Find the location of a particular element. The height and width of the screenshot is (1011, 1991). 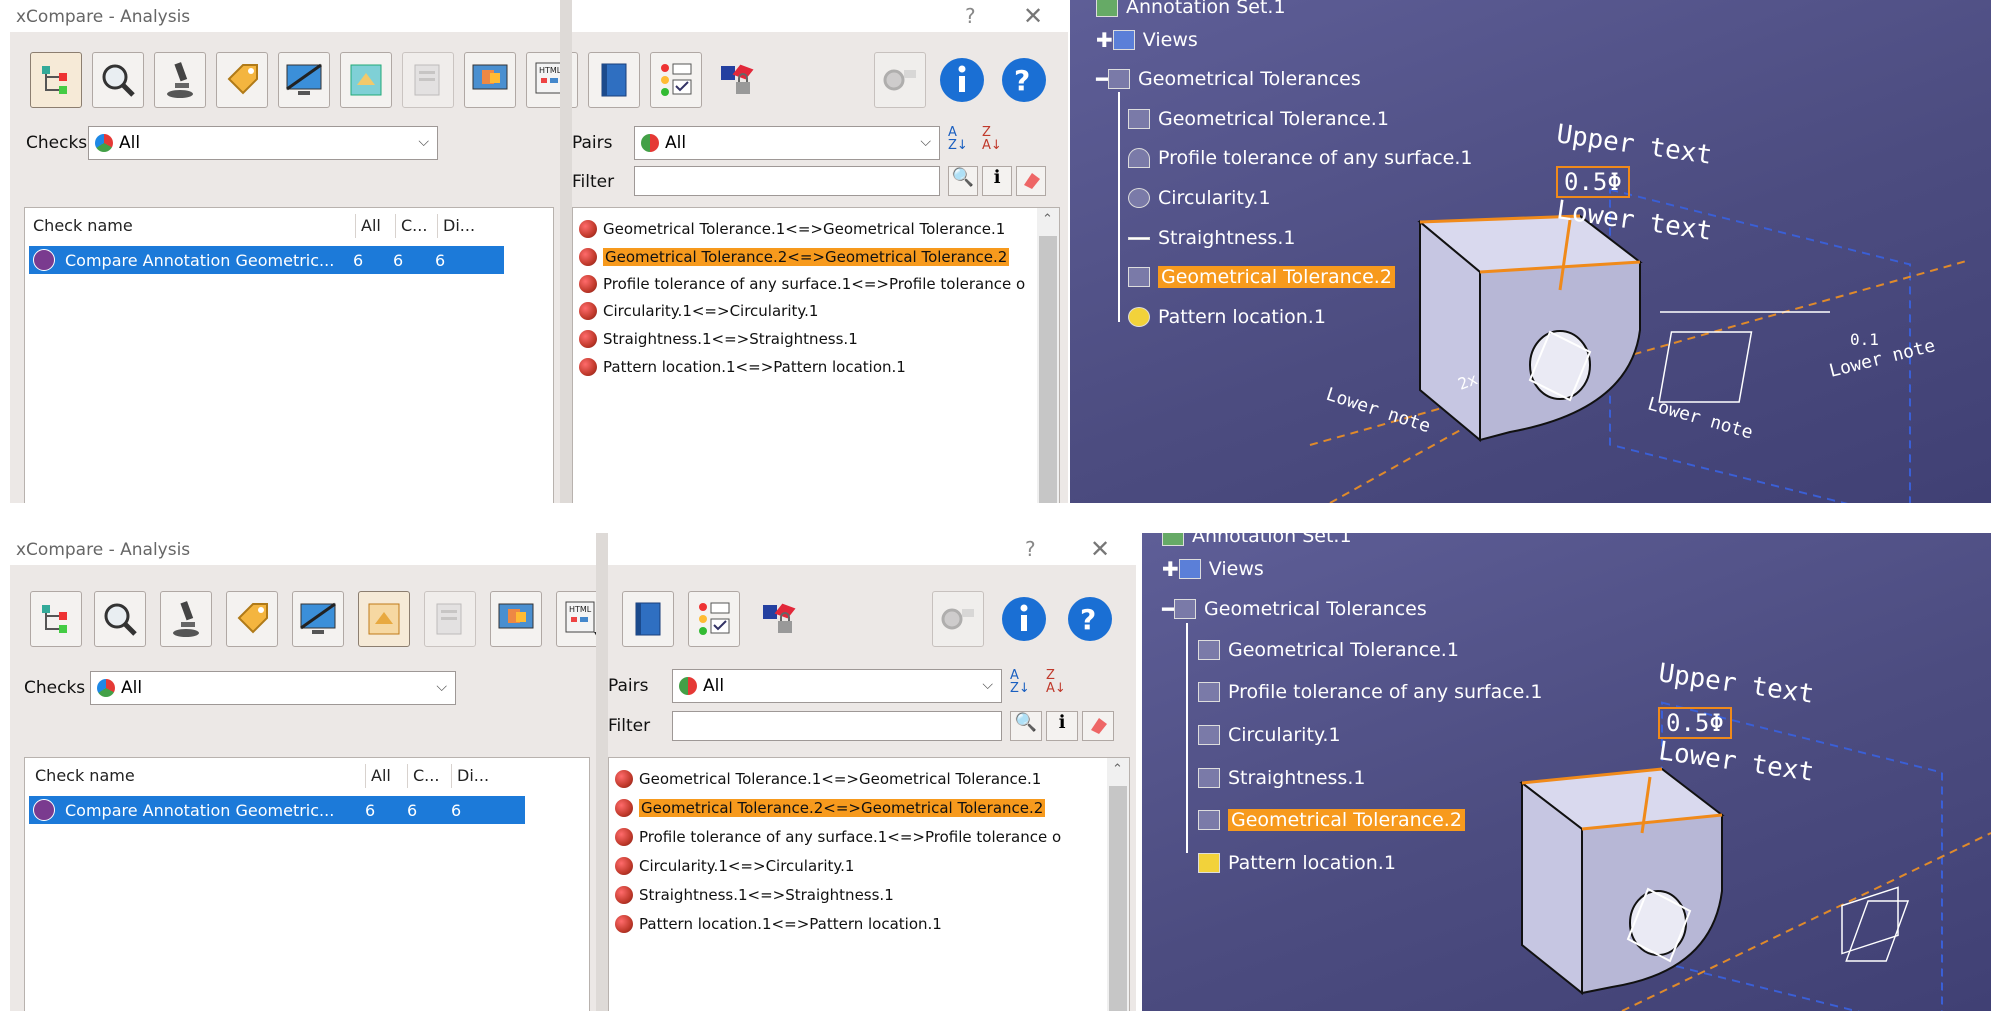

col-divider is located at coordinates (395, 226).